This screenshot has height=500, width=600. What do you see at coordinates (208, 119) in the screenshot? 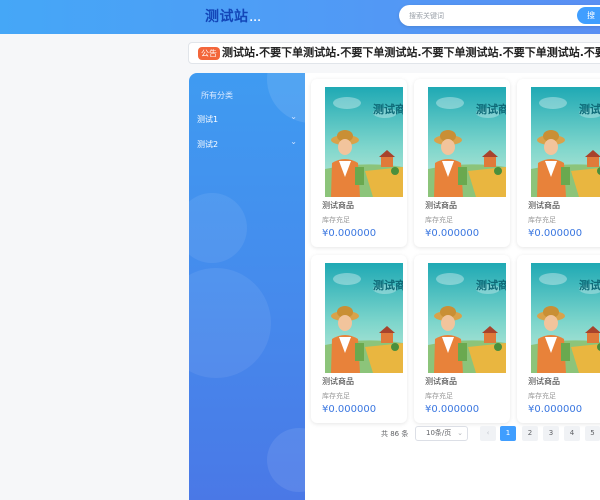
I see `sidebar-item-label: 测试1` at bounding box center [208, 119].